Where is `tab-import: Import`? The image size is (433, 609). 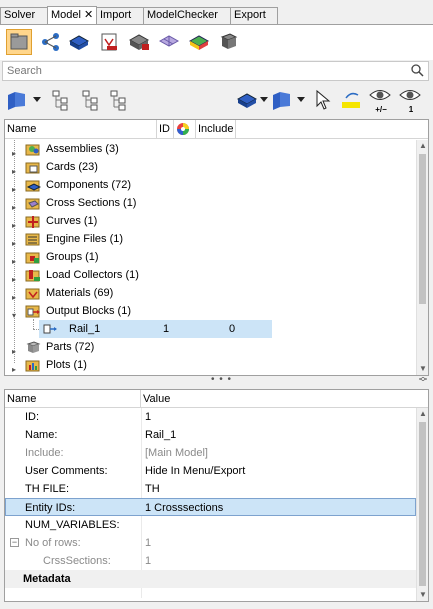
tab-import: Import is located at coordinates (120, 15).